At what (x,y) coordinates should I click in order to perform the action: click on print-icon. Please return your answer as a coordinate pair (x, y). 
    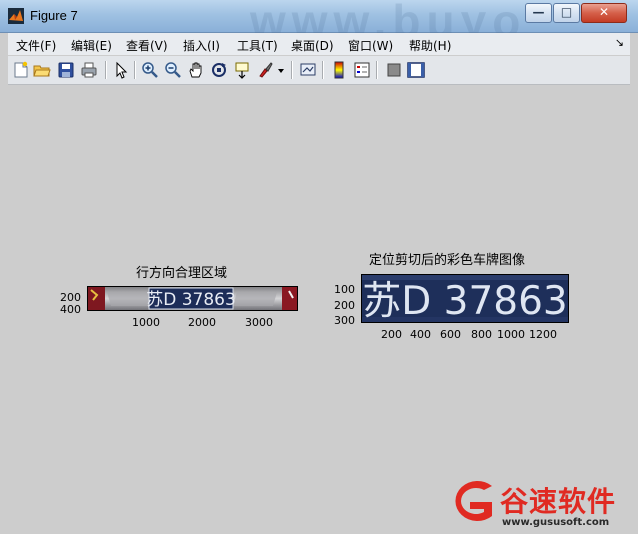
    Looking at the image, I should click on (89, 70).